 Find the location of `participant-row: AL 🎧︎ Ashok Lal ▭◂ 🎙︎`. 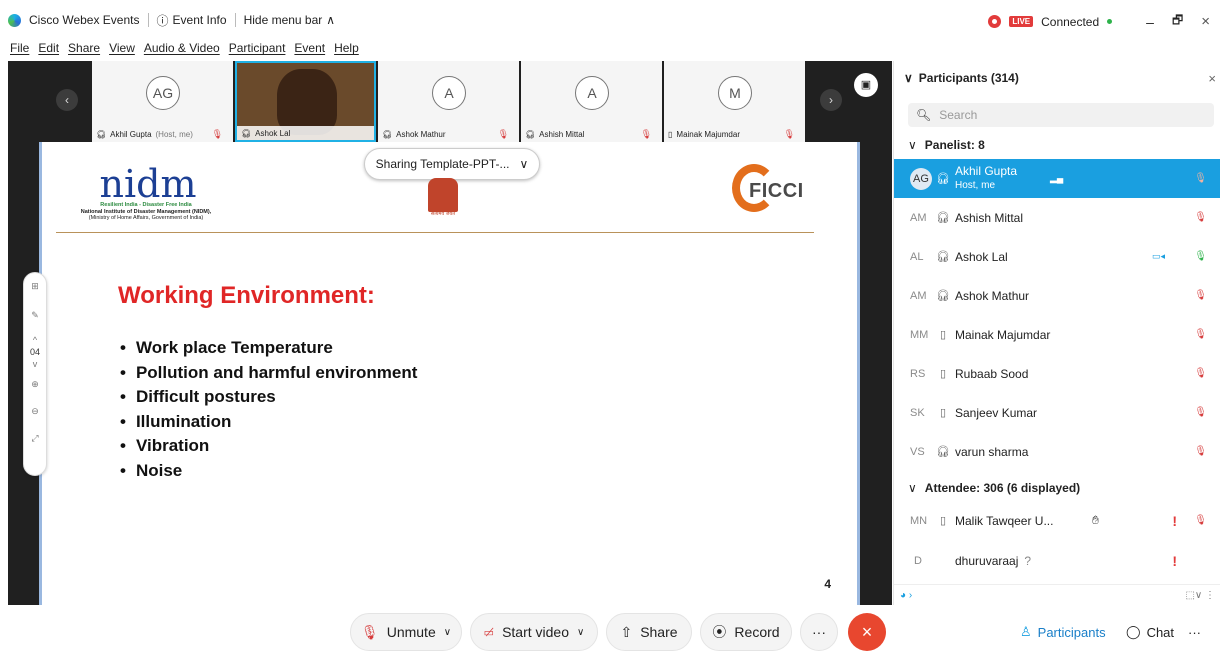

participant-row: AL 🎧︎ Ashok Lal ▭◂ 🎙︎ is located at coordinates (1057, 256).